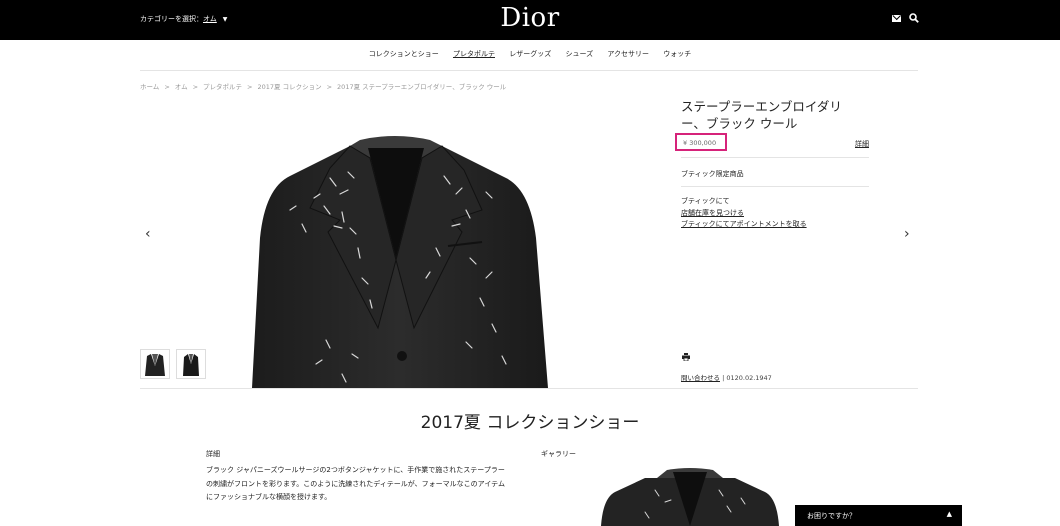  What do you see at coordinates (761, 106) in the screenshot?
I see `product-title-line: ステープラーエンブロイダリ` at bounding box center [761, 106].